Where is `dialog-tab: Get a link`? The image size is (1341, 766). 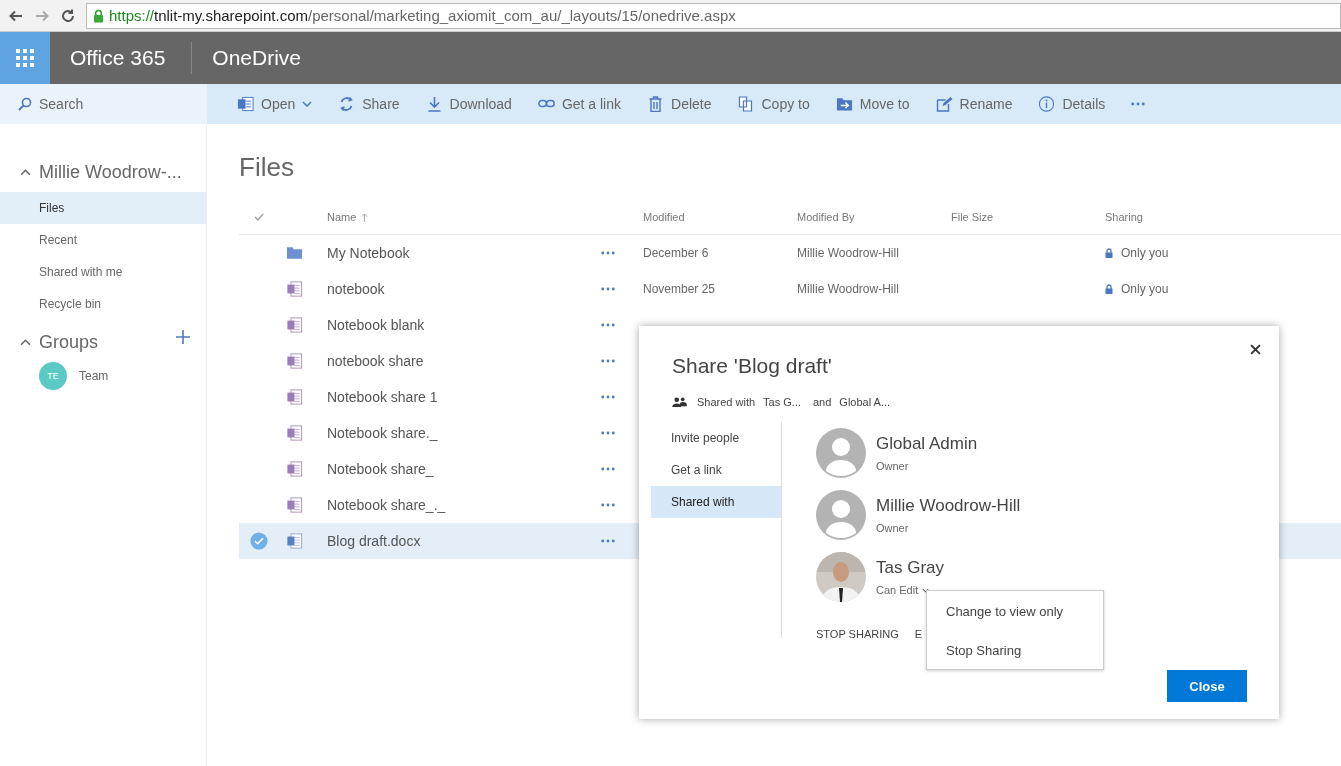
dialog-tab: Get a link is located at coordinates (716, 470).